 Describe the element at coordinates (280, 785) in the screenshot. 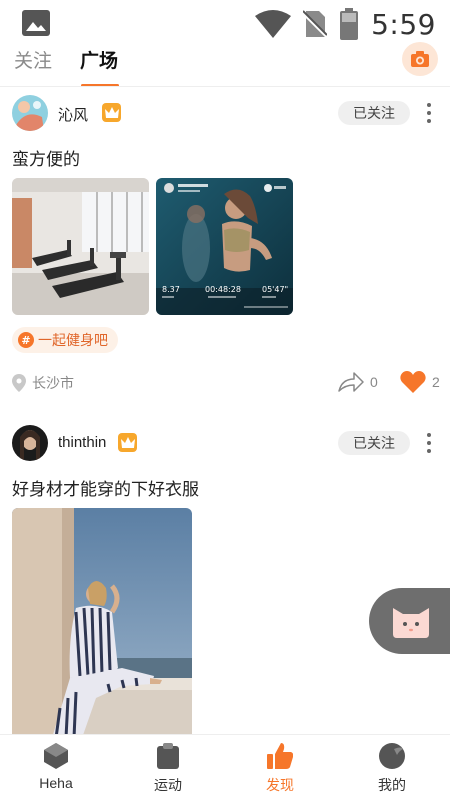

I see `nav-label: 发现` at that location.